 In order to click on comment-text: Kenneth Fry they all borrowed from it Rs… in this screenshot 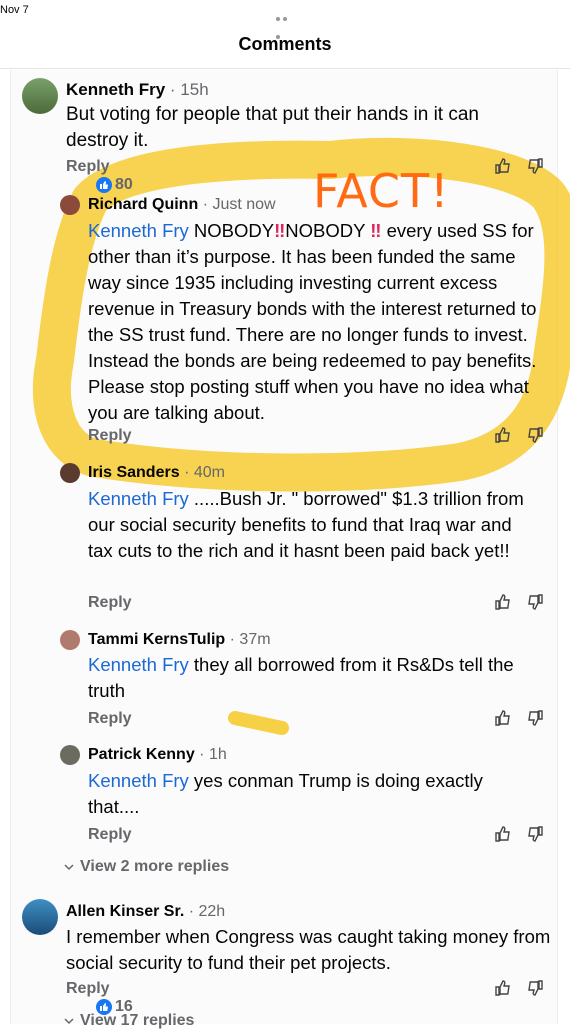, I will do `click(320, 678)`.